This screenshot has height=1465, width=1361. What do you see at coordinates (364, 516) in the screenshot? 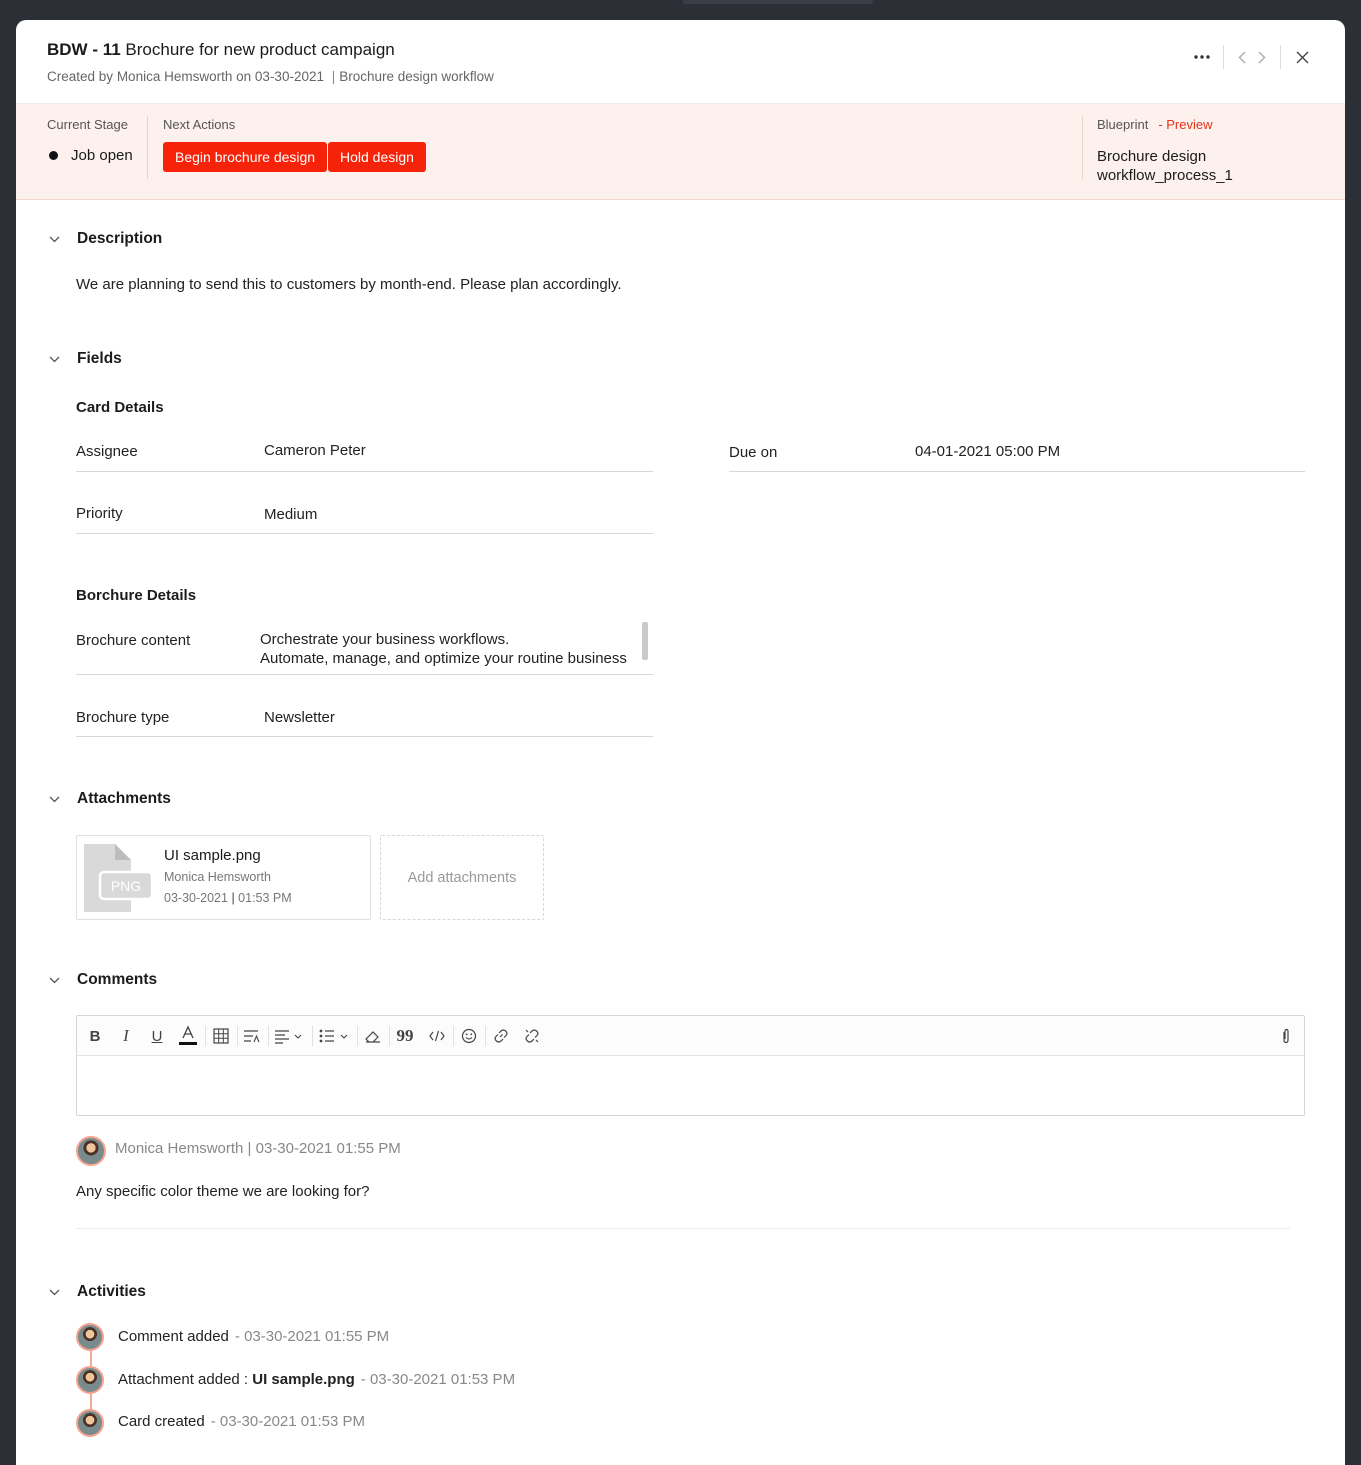
I see `priority-field: Priority Medium` at bounding box center [364, 516].